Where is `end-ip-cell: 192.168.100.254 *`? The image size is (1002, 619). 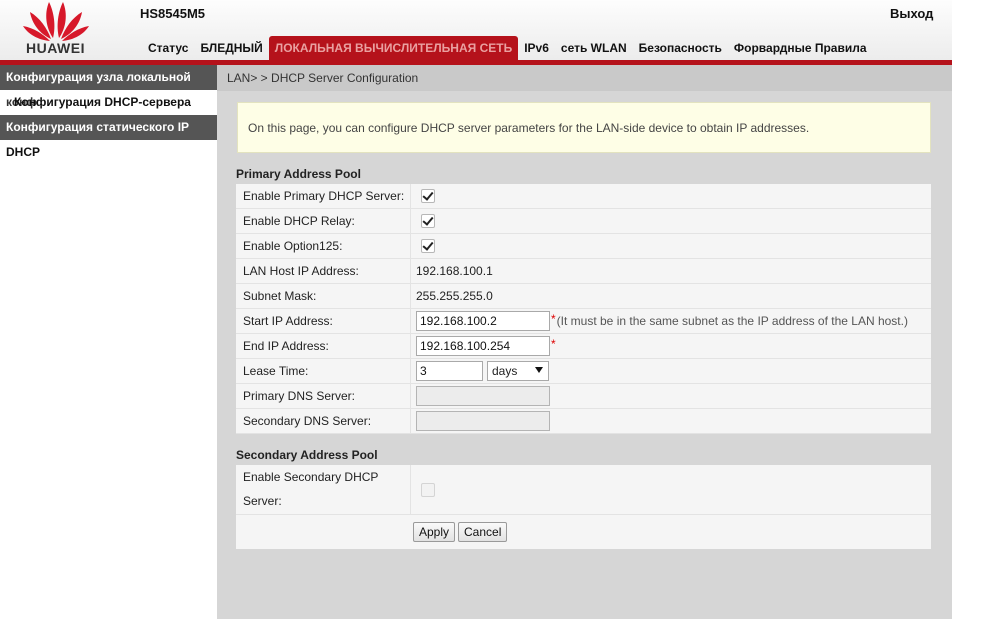
end-ip-cell: 192.168.100.254 * is located at coordinates (671, 346).